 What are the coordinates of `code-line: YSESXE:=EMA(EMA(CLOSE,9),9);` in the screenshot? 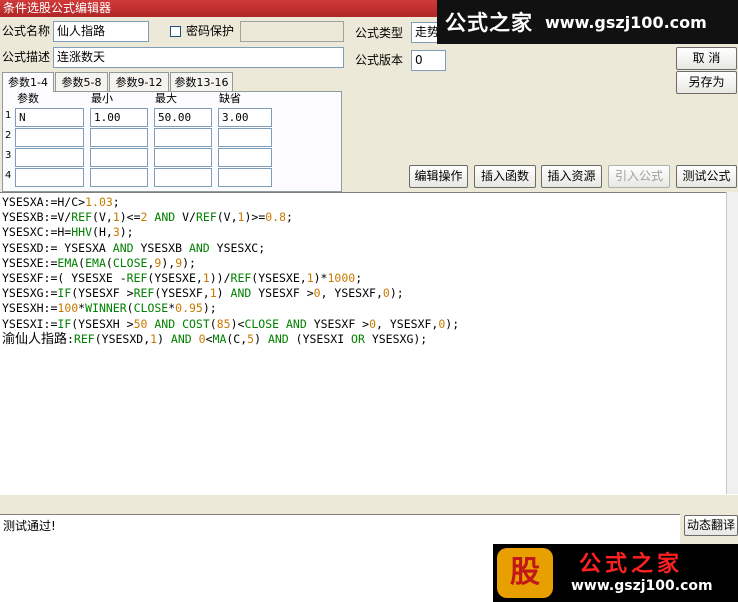 It's located at (364, 263).